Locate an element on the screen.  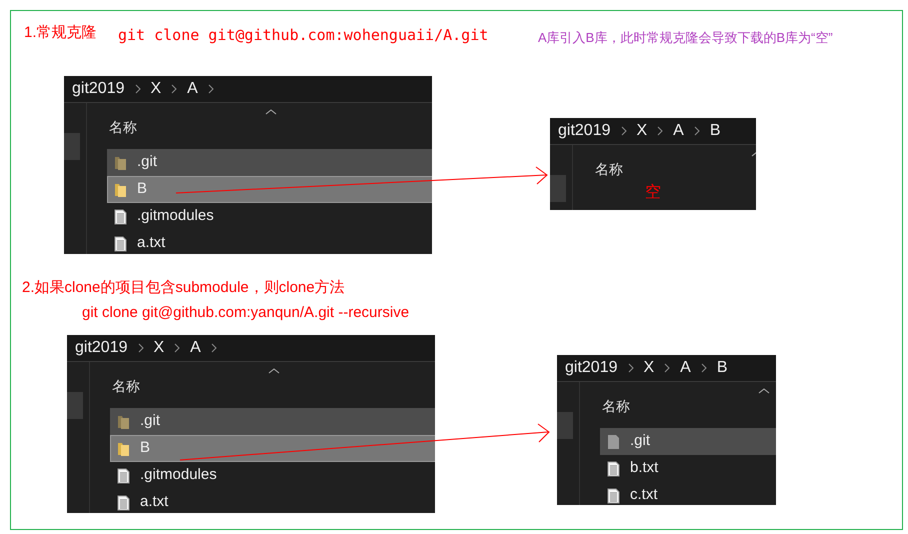
step-heading: 1.常规克隆 is located at coordinates (60, 33).